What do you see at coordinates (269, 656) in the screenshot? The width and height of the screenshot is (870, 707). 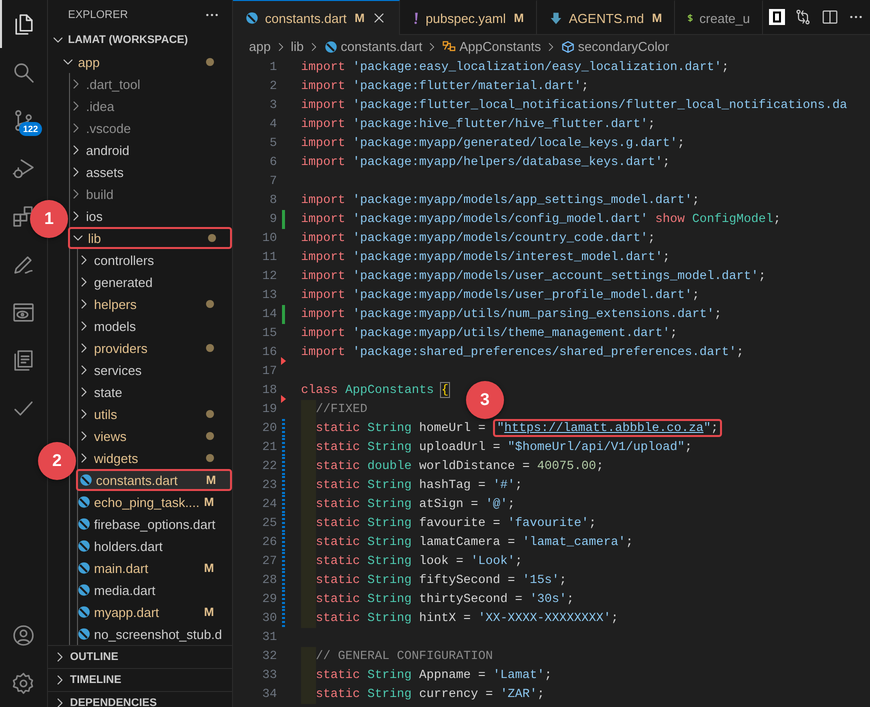 I see `line-number: 32` at bounding box center [269, 656].